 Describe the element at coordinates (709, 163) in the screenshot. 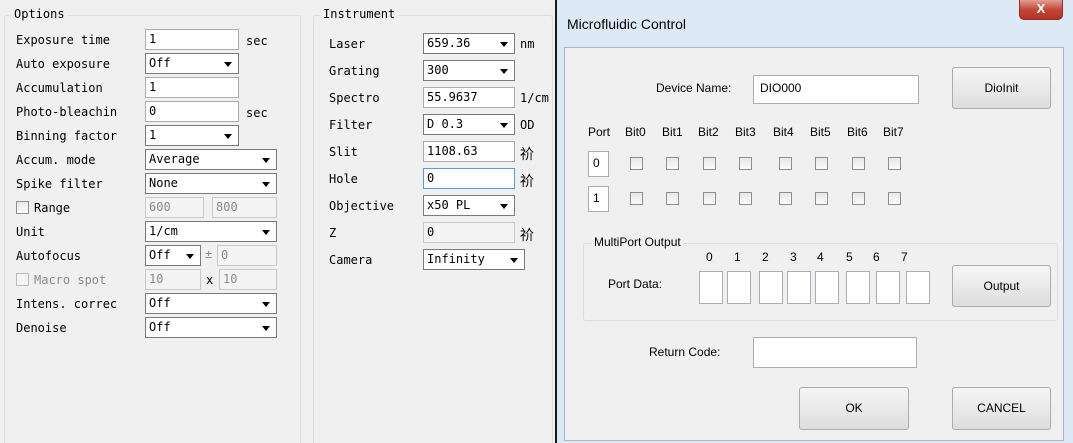

I see `port-0-bit2-checkbox` at that location.